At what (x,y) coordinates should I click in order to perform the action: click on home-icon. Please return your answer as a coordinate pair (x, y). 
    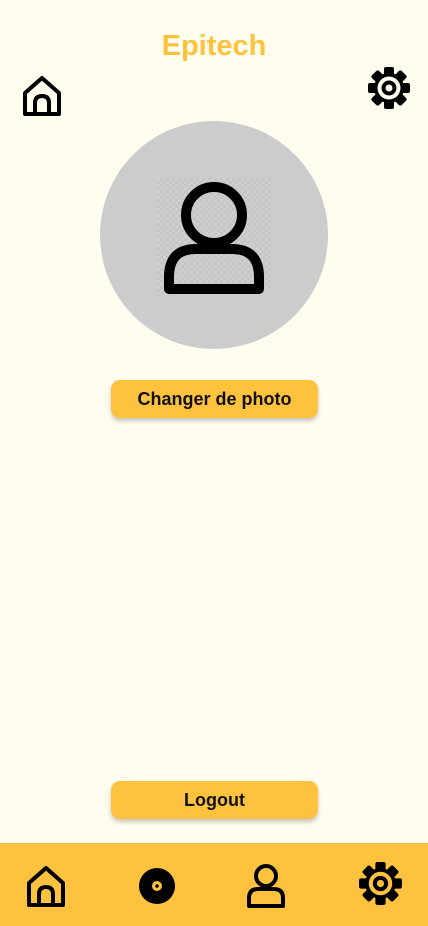
    Looking at the image, I should click on (42, 96).